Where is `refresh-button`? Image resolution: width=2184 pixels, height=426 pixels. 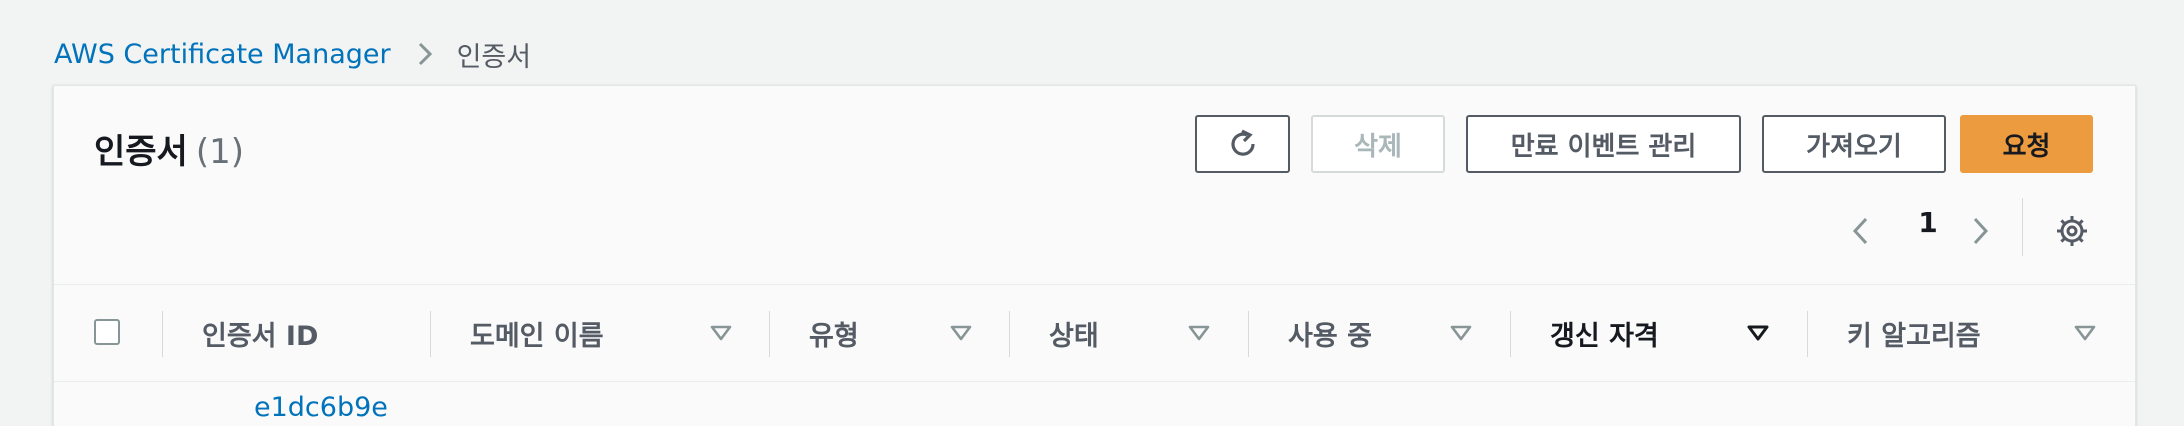
refresh-button is located at coordinates (1242, 144).